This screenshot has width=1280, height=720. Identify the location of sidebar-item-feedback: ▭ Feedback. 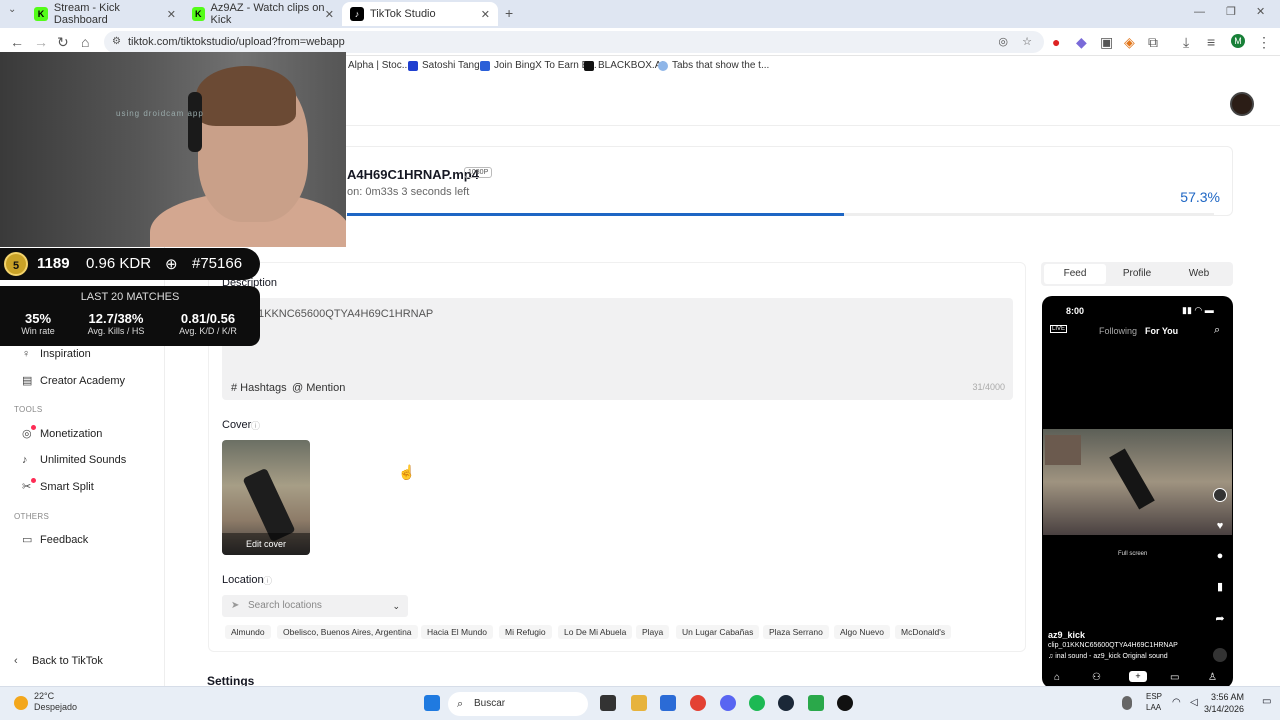
(55, 540).